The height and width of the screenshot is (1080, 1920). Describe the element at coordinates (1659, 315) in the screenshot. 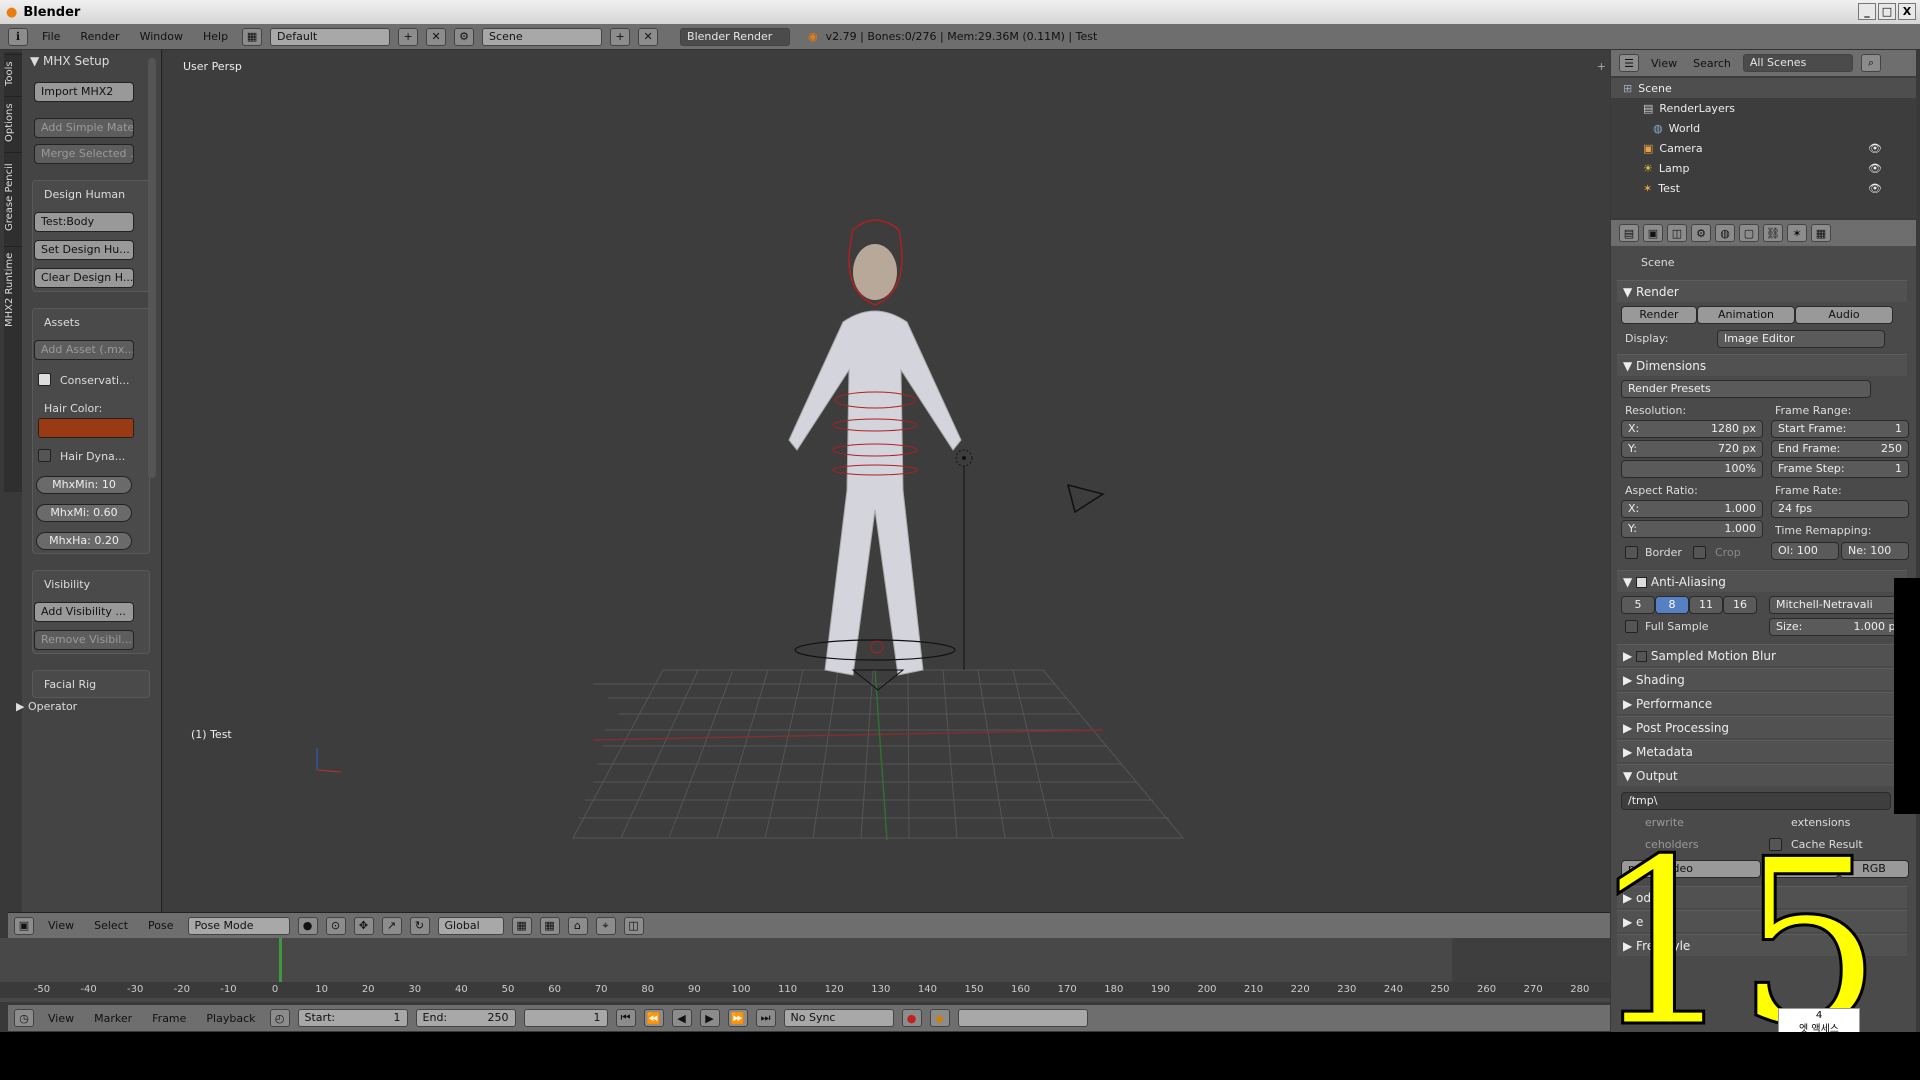

I see `render-button: Render` at that location.